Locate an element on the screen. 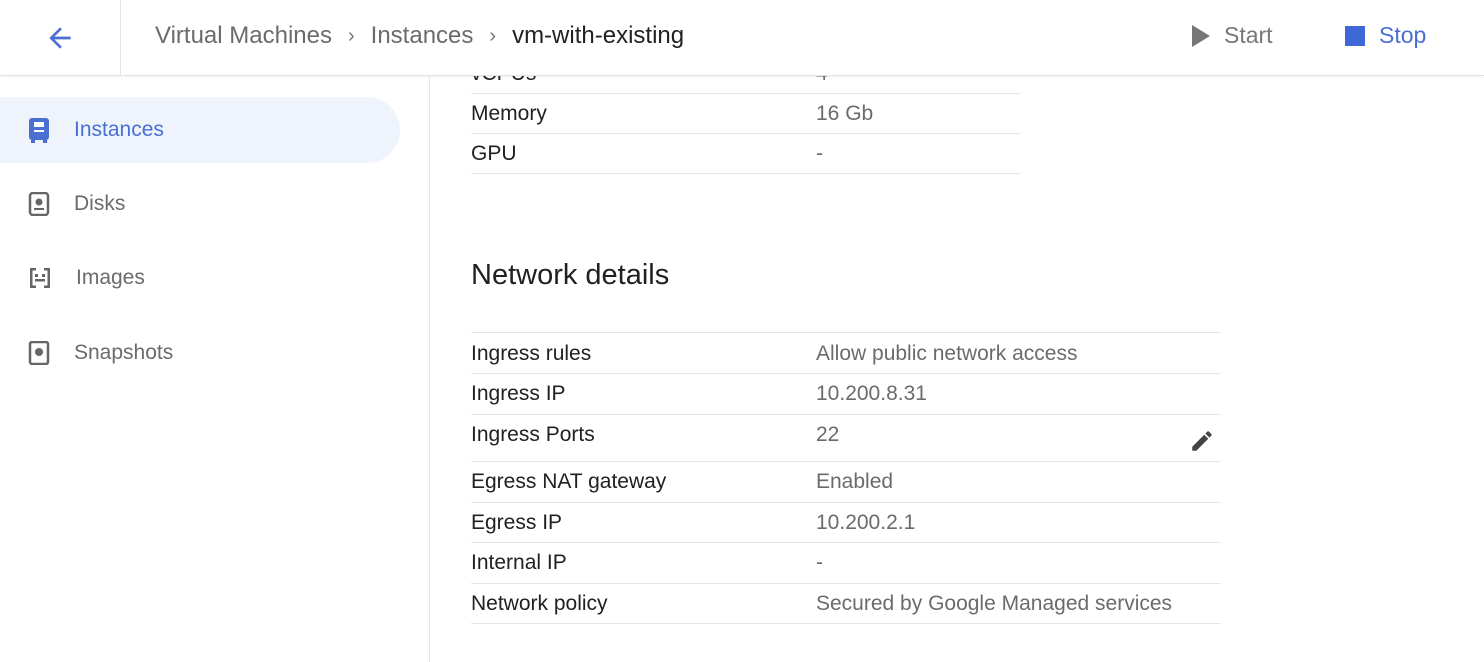 Image resolution: width=1484 pixels, height=662 pixels. detail-row-internal-ip: Internal IP - is located at coordinates (846, 563).